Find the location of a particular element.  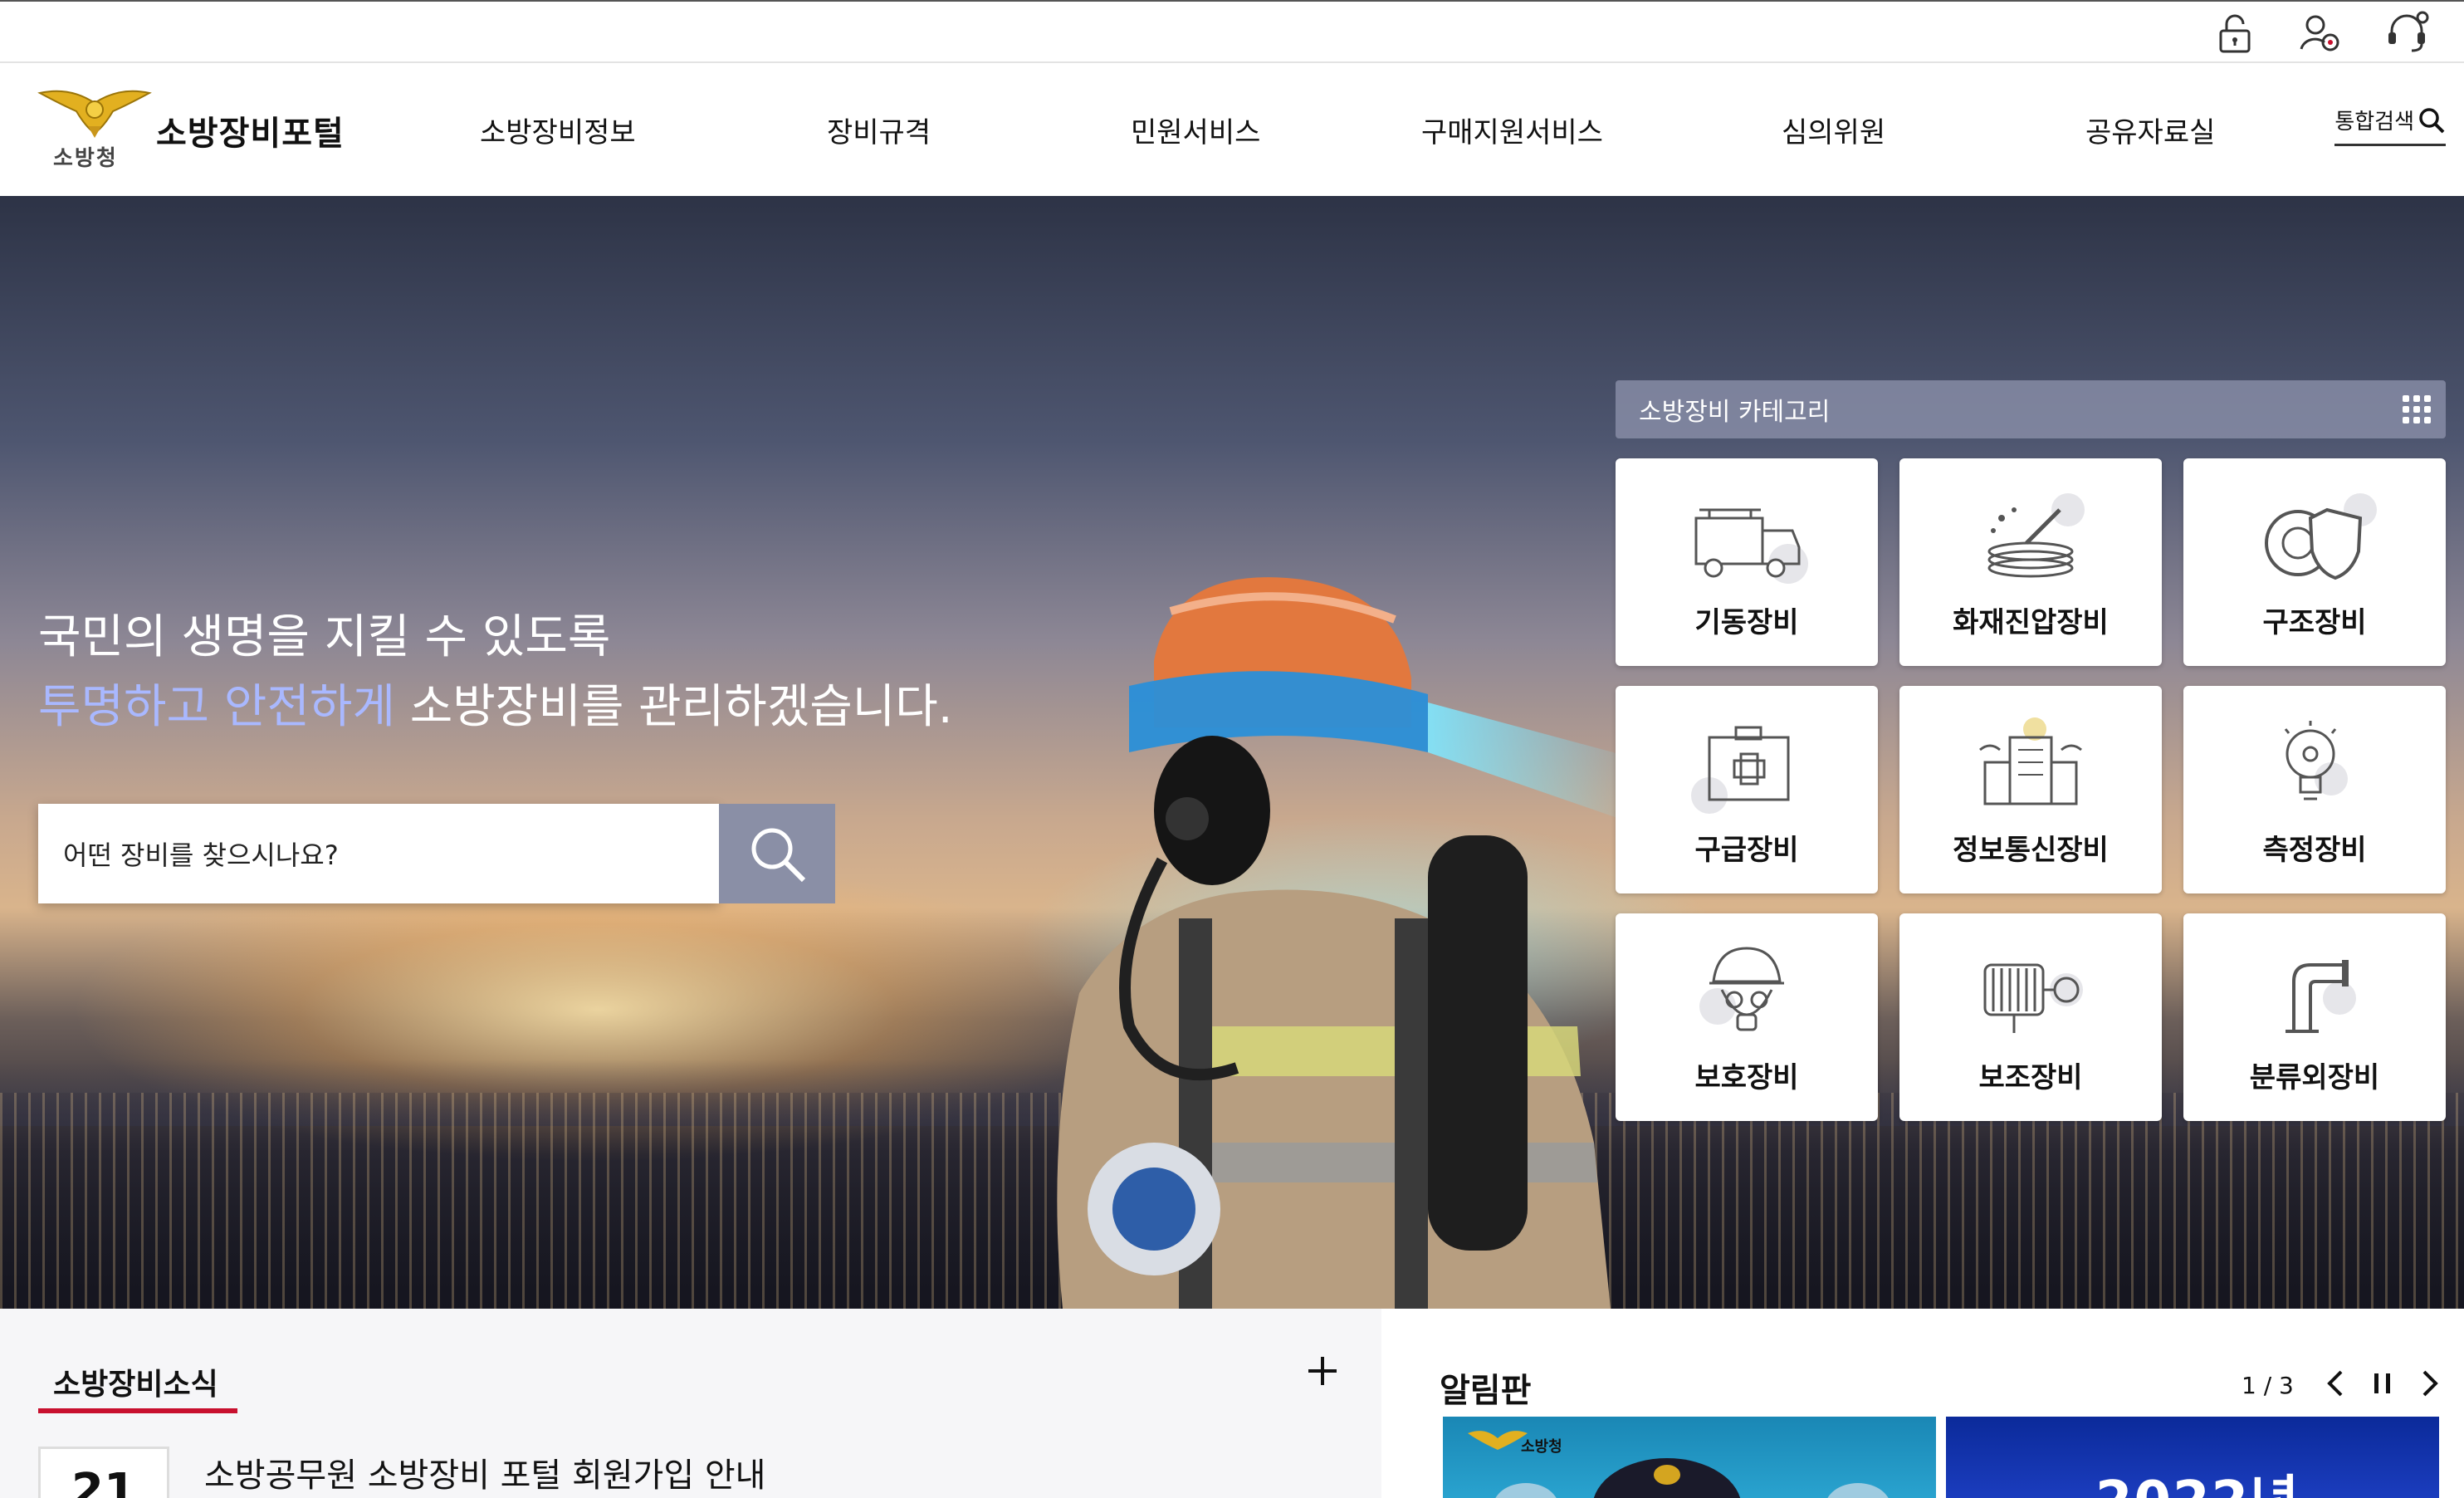

helmet-mask-icon is located at coordinates (1741, 989).